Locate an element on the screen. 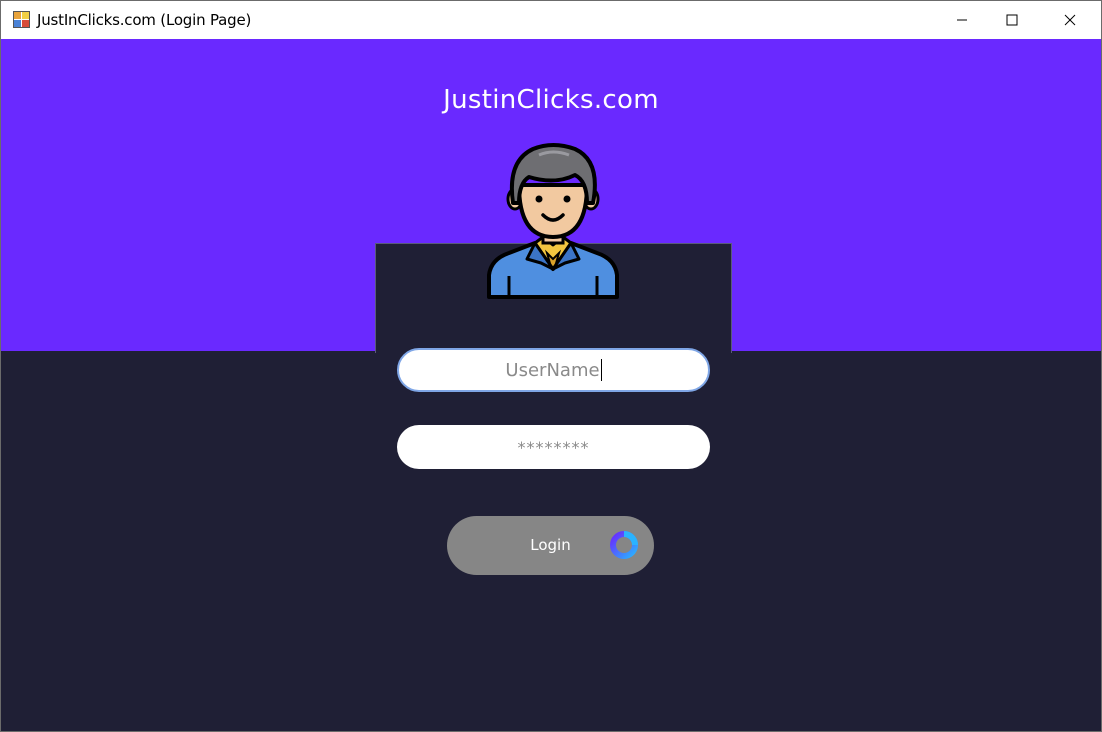  username-input: UserName is located at coordinates (553, 370).